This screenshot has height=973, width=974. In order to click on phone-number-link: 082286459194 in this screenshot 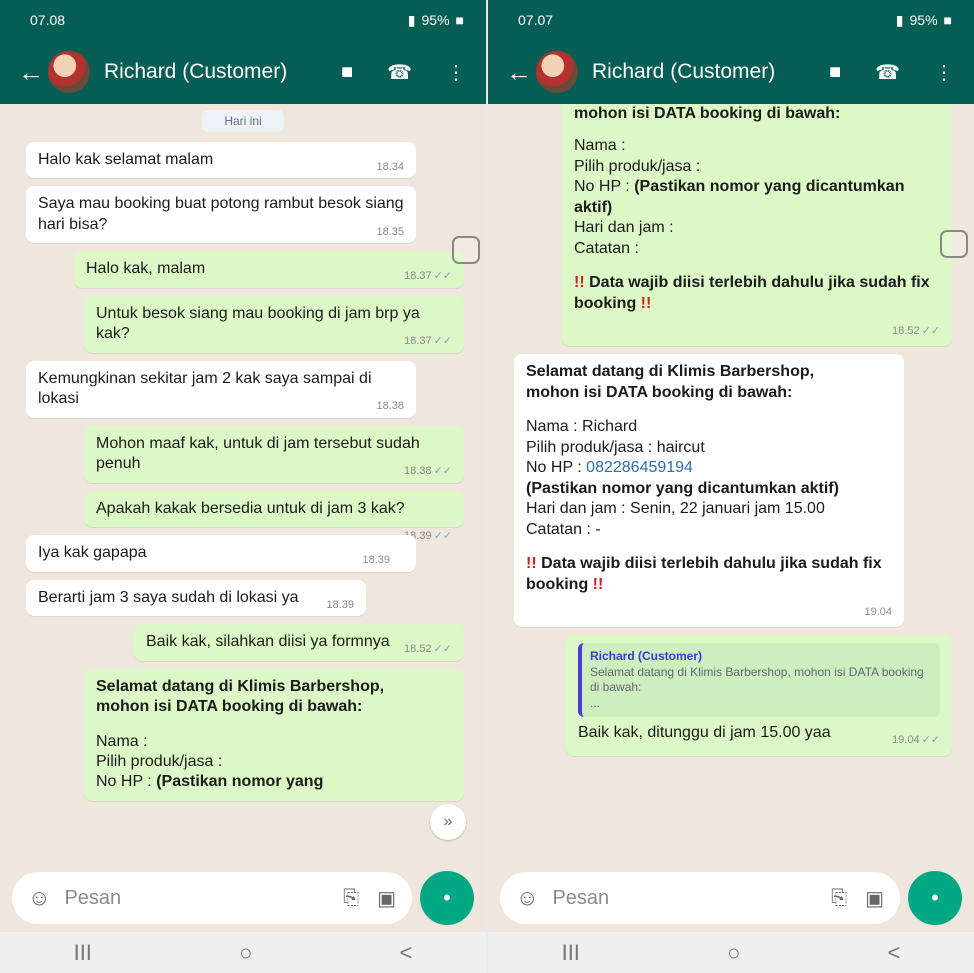, I will do `click(639, 467)`.